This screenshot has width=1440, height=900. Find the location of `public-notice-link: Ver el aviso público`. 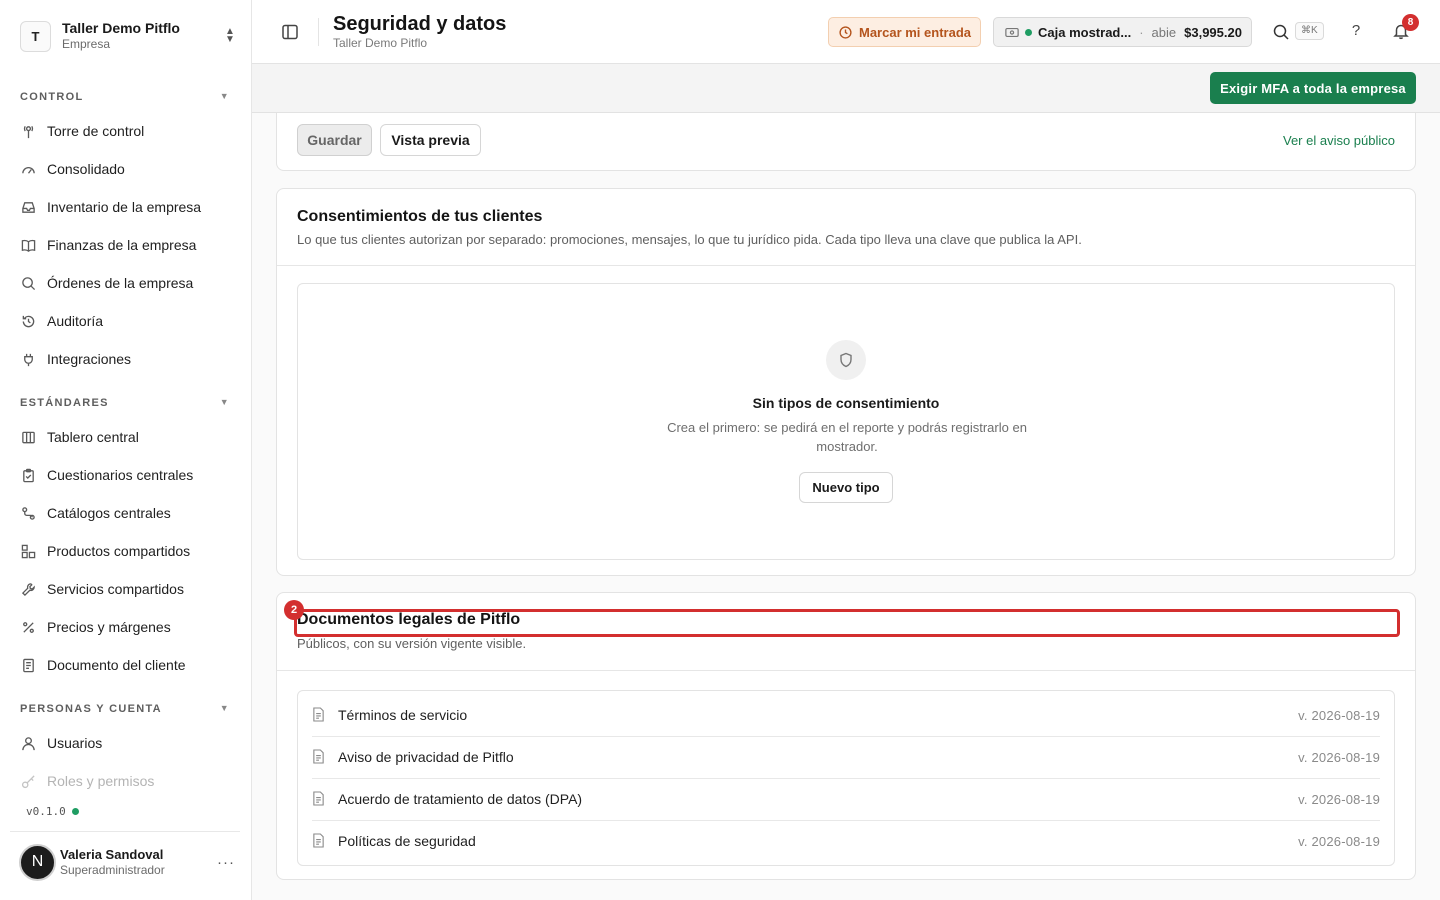

public-notice-link: Ver el aviso público is located at coordinates (1339, 140).